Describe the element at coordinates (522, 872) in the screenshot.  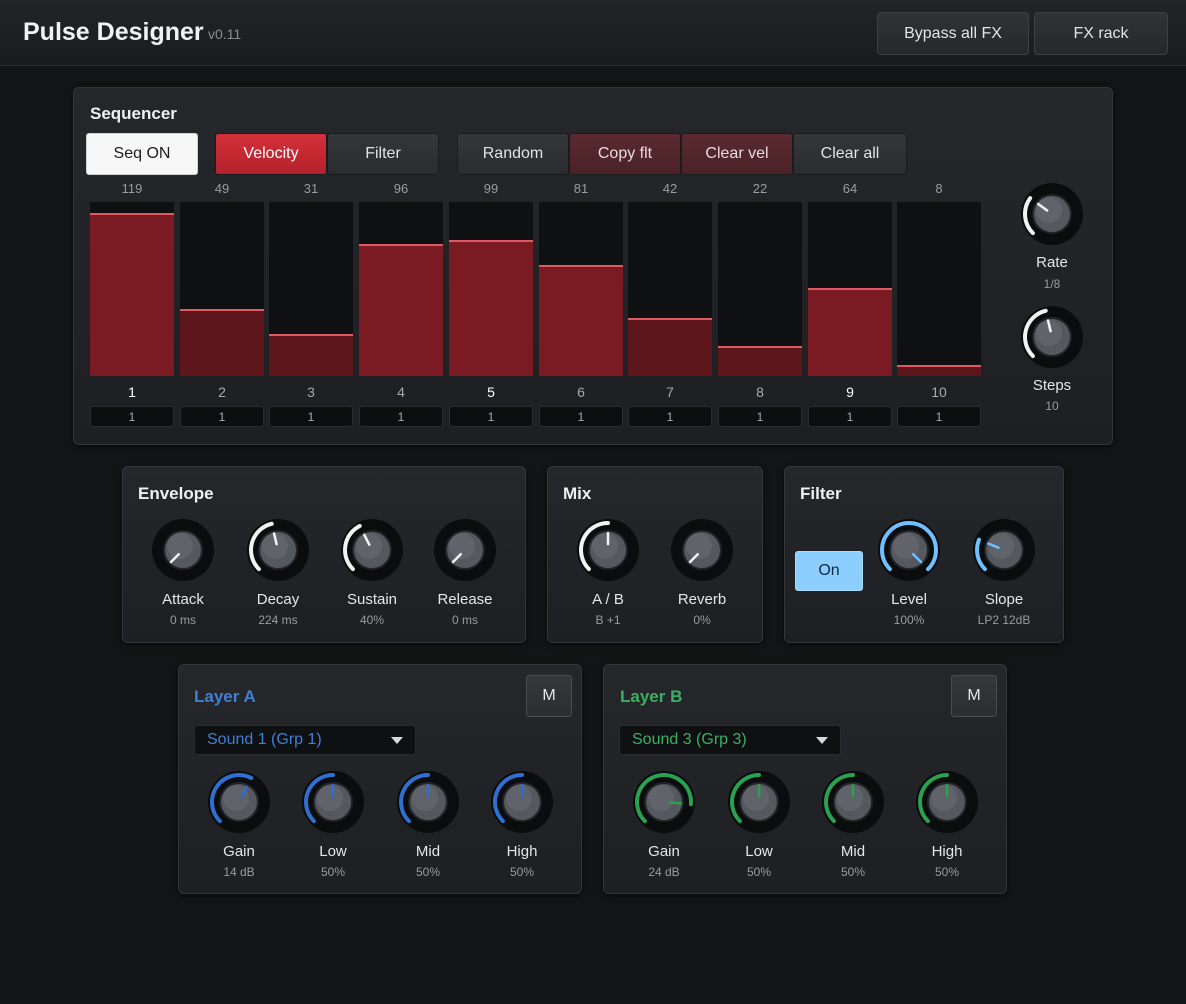
I see `layer-a-high-value: 50%` at that location.